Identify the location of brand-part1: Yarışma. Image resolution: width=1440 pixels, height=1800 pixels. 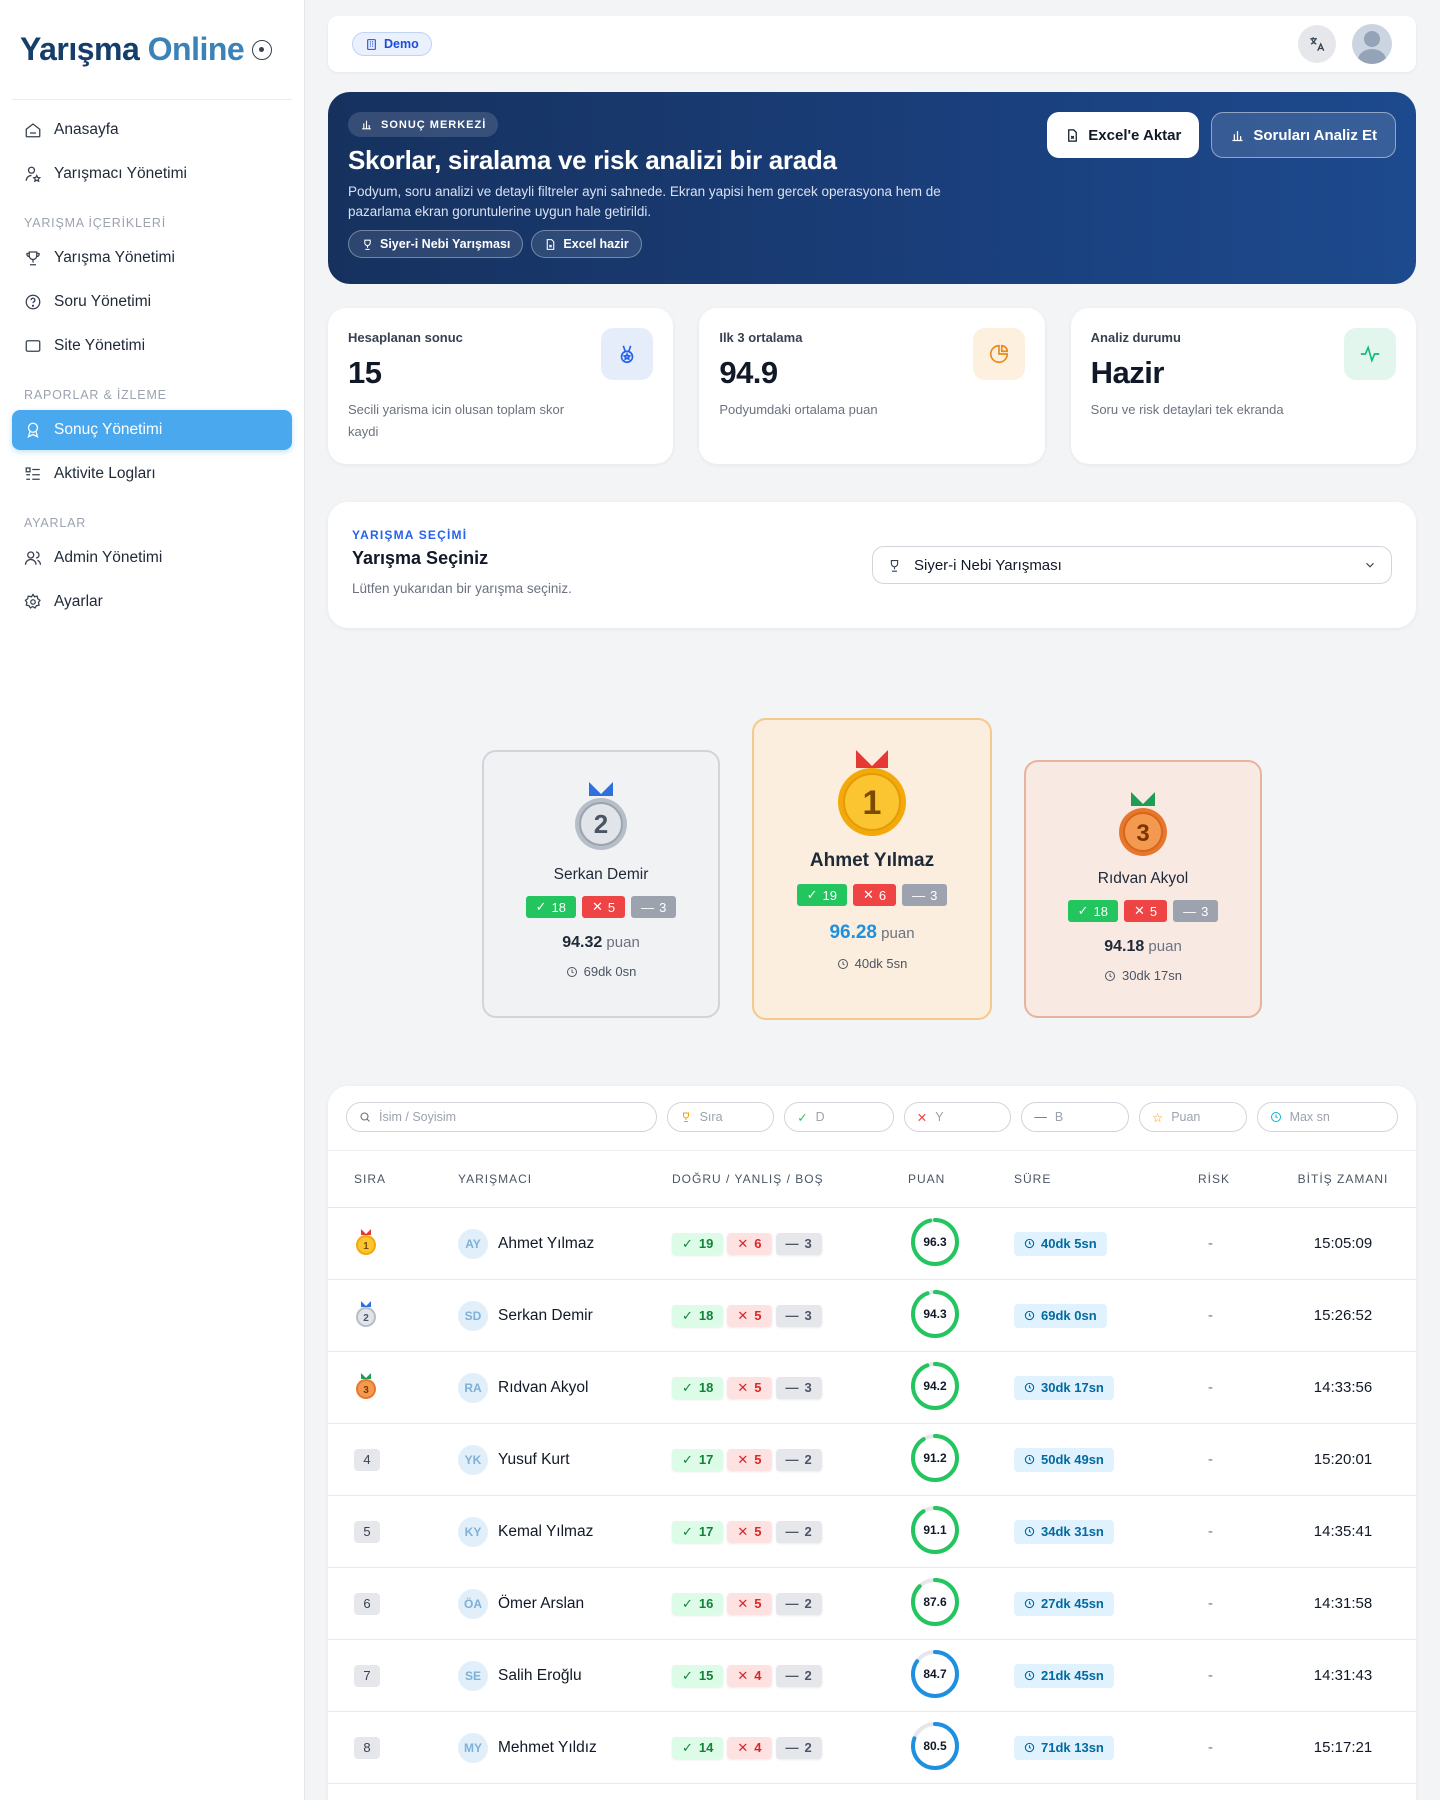
(80, 49).